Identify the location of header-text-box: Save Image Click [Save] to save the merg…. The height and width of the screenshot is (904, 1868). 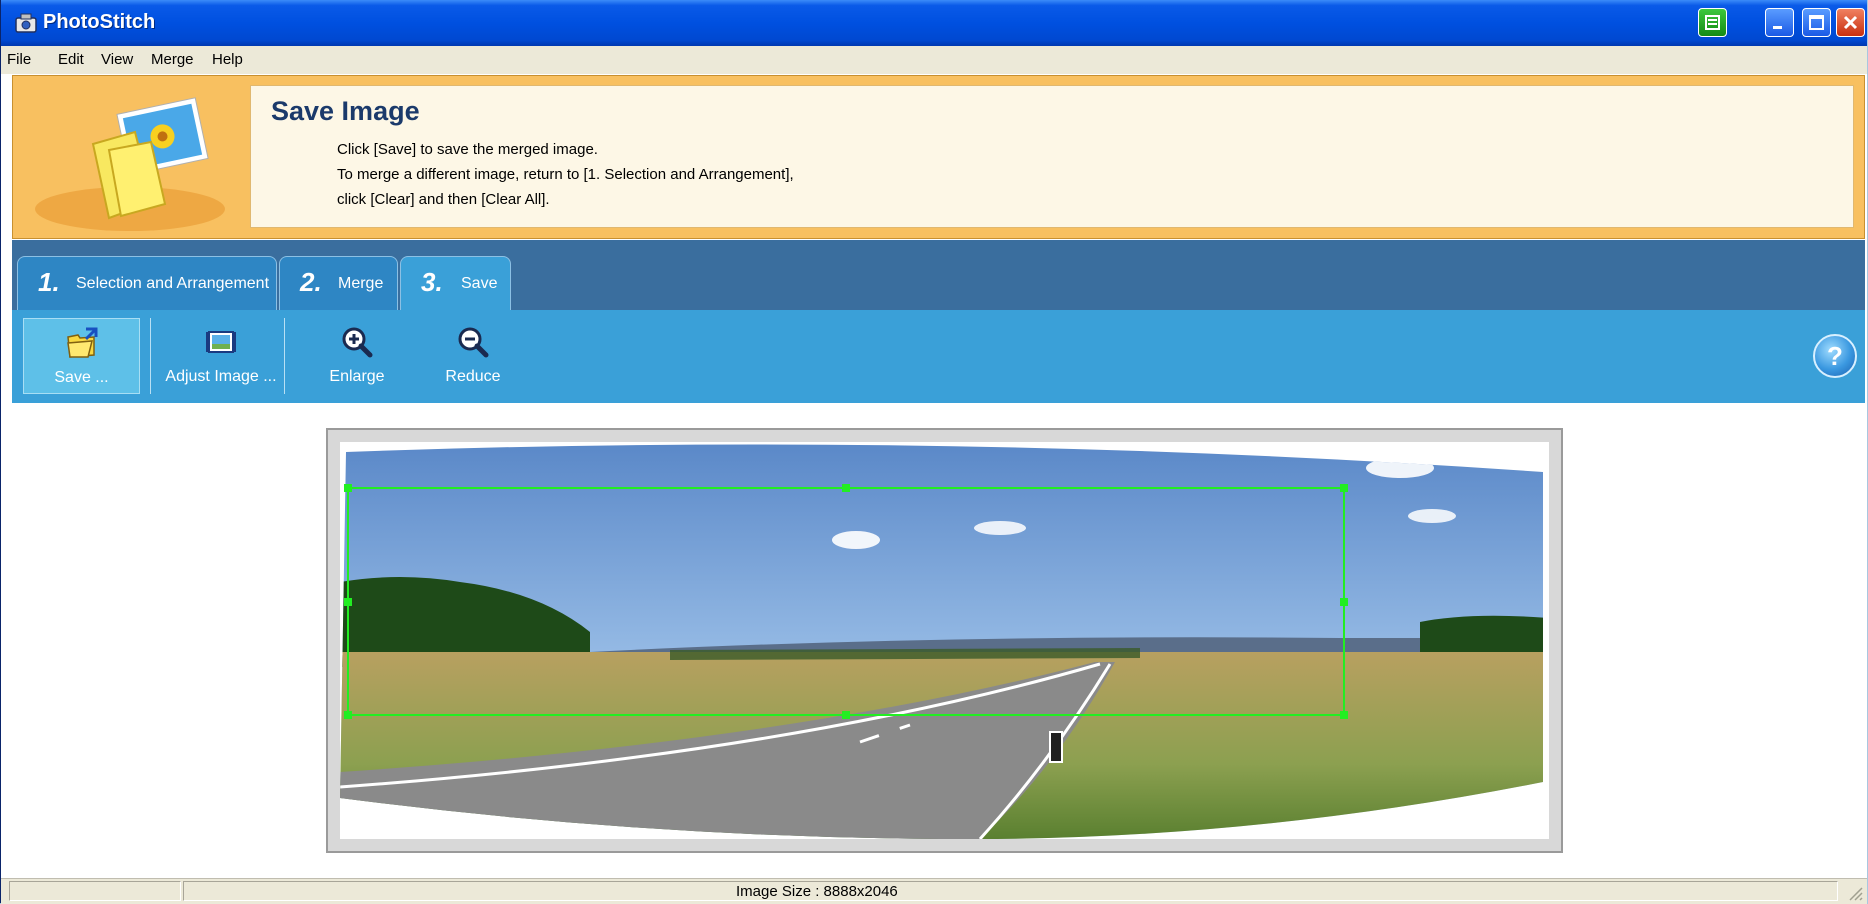
(1052, 156).